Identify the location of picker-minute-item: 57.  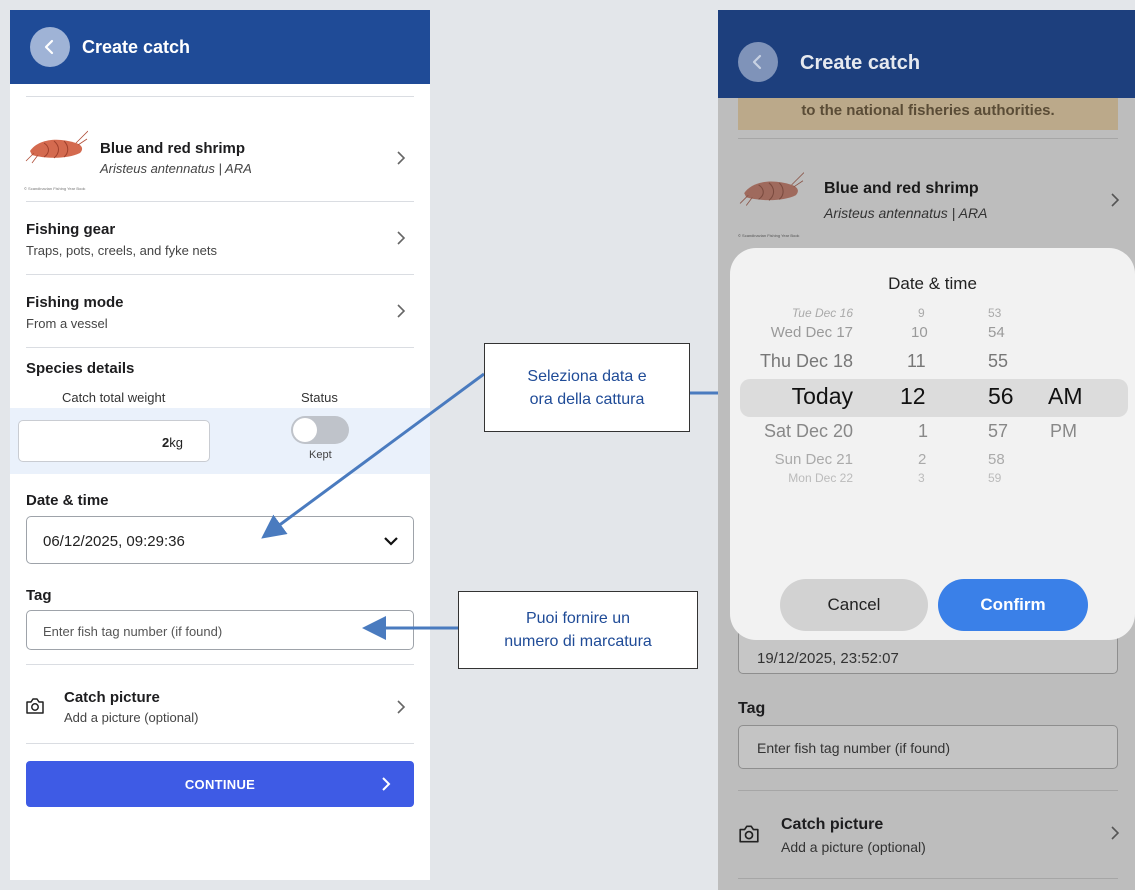
(998, 431).